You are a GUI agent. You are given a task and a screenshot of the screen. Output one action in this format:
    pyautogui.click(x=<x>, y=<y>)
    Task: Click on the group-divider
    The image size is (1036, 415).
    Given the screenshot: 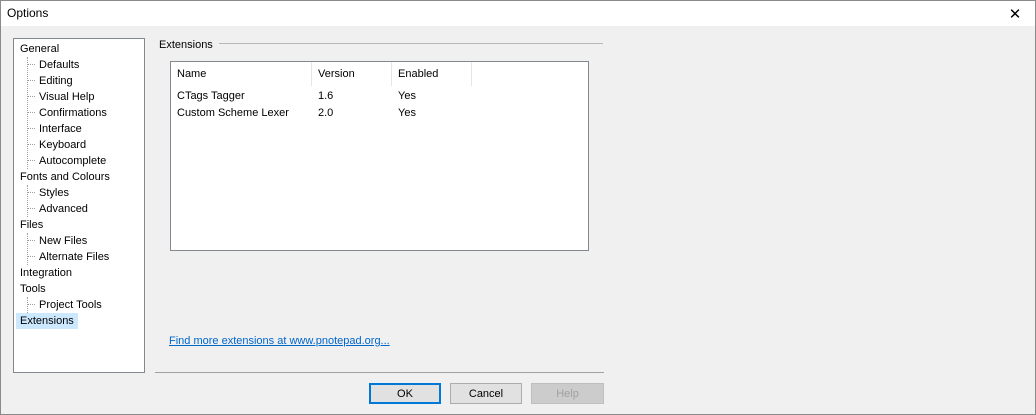 What is the action you would take?
    pyautogui.click(x=411, y=43)
    